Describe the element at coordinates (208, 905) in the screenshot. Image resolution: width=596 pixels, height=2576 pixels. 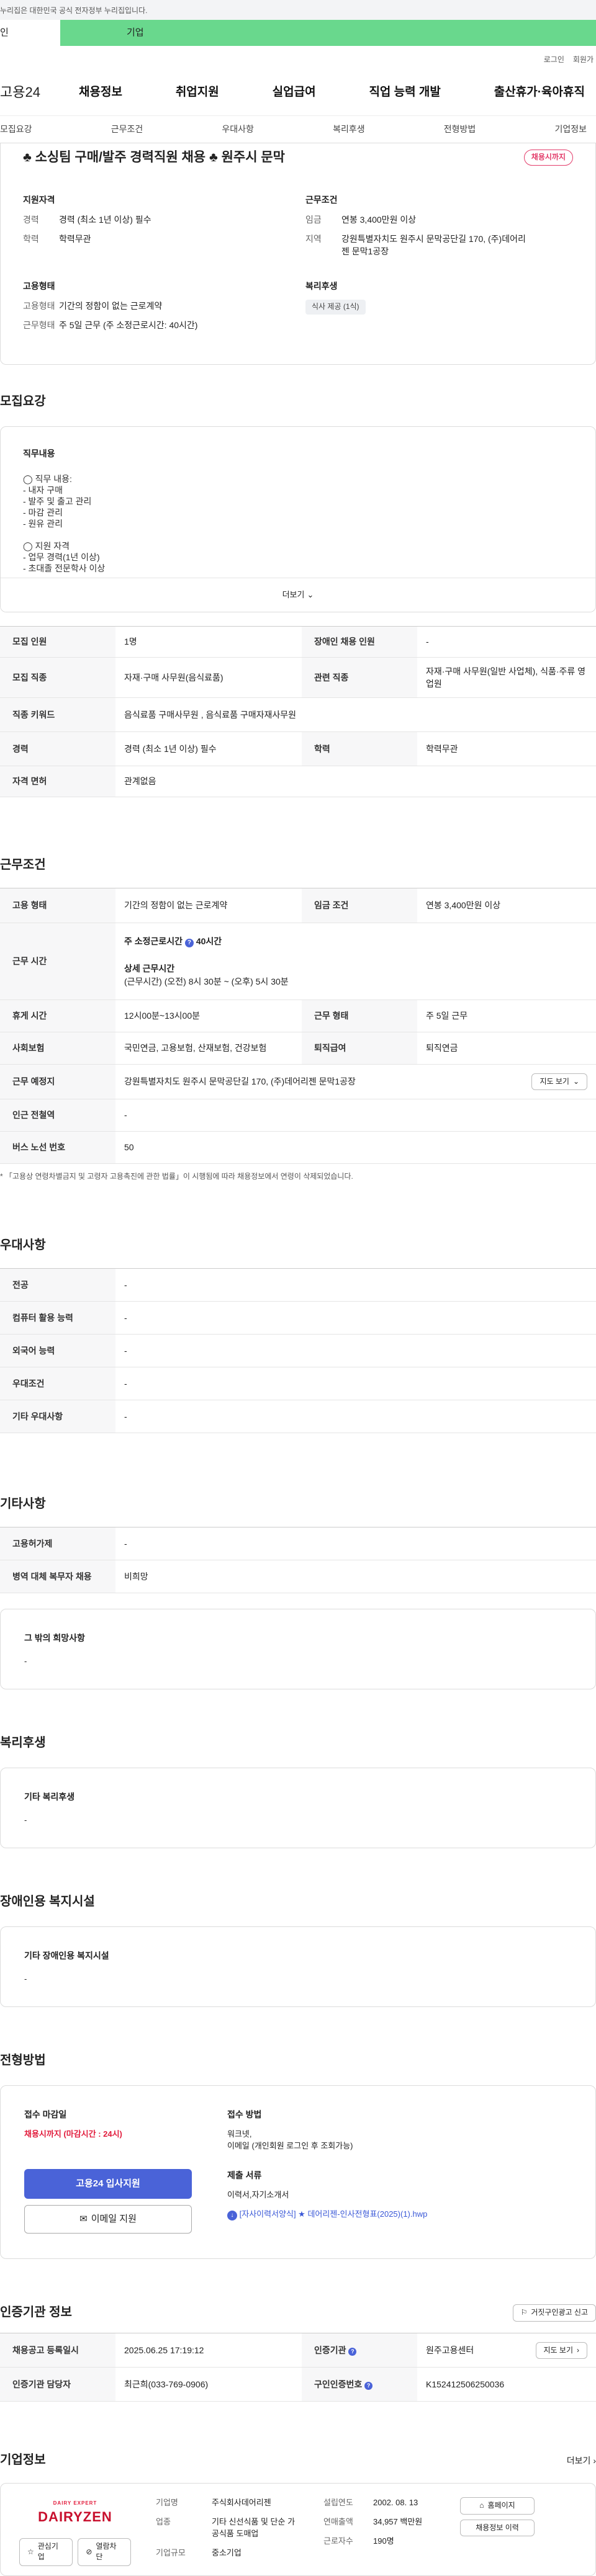
I see `table-value: 기간의 정함이 없는 근로계약` at that location.